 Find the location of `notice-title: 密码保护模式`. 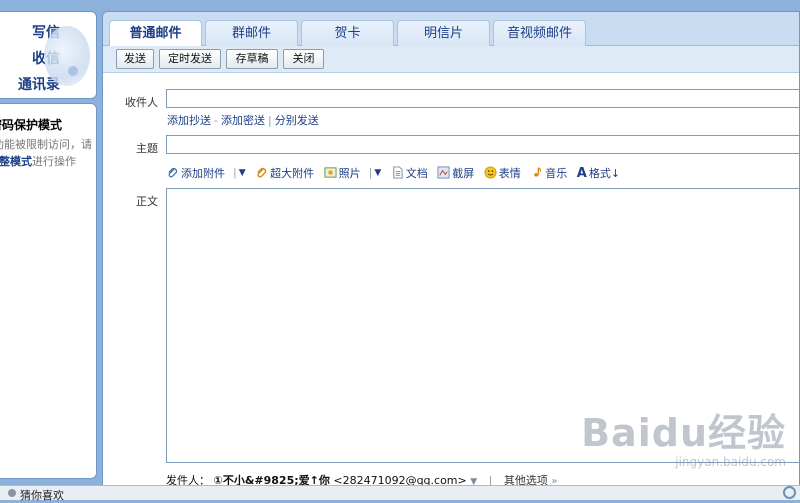

notice-title: 密码保护模式 is located at coordinates (31, 125).